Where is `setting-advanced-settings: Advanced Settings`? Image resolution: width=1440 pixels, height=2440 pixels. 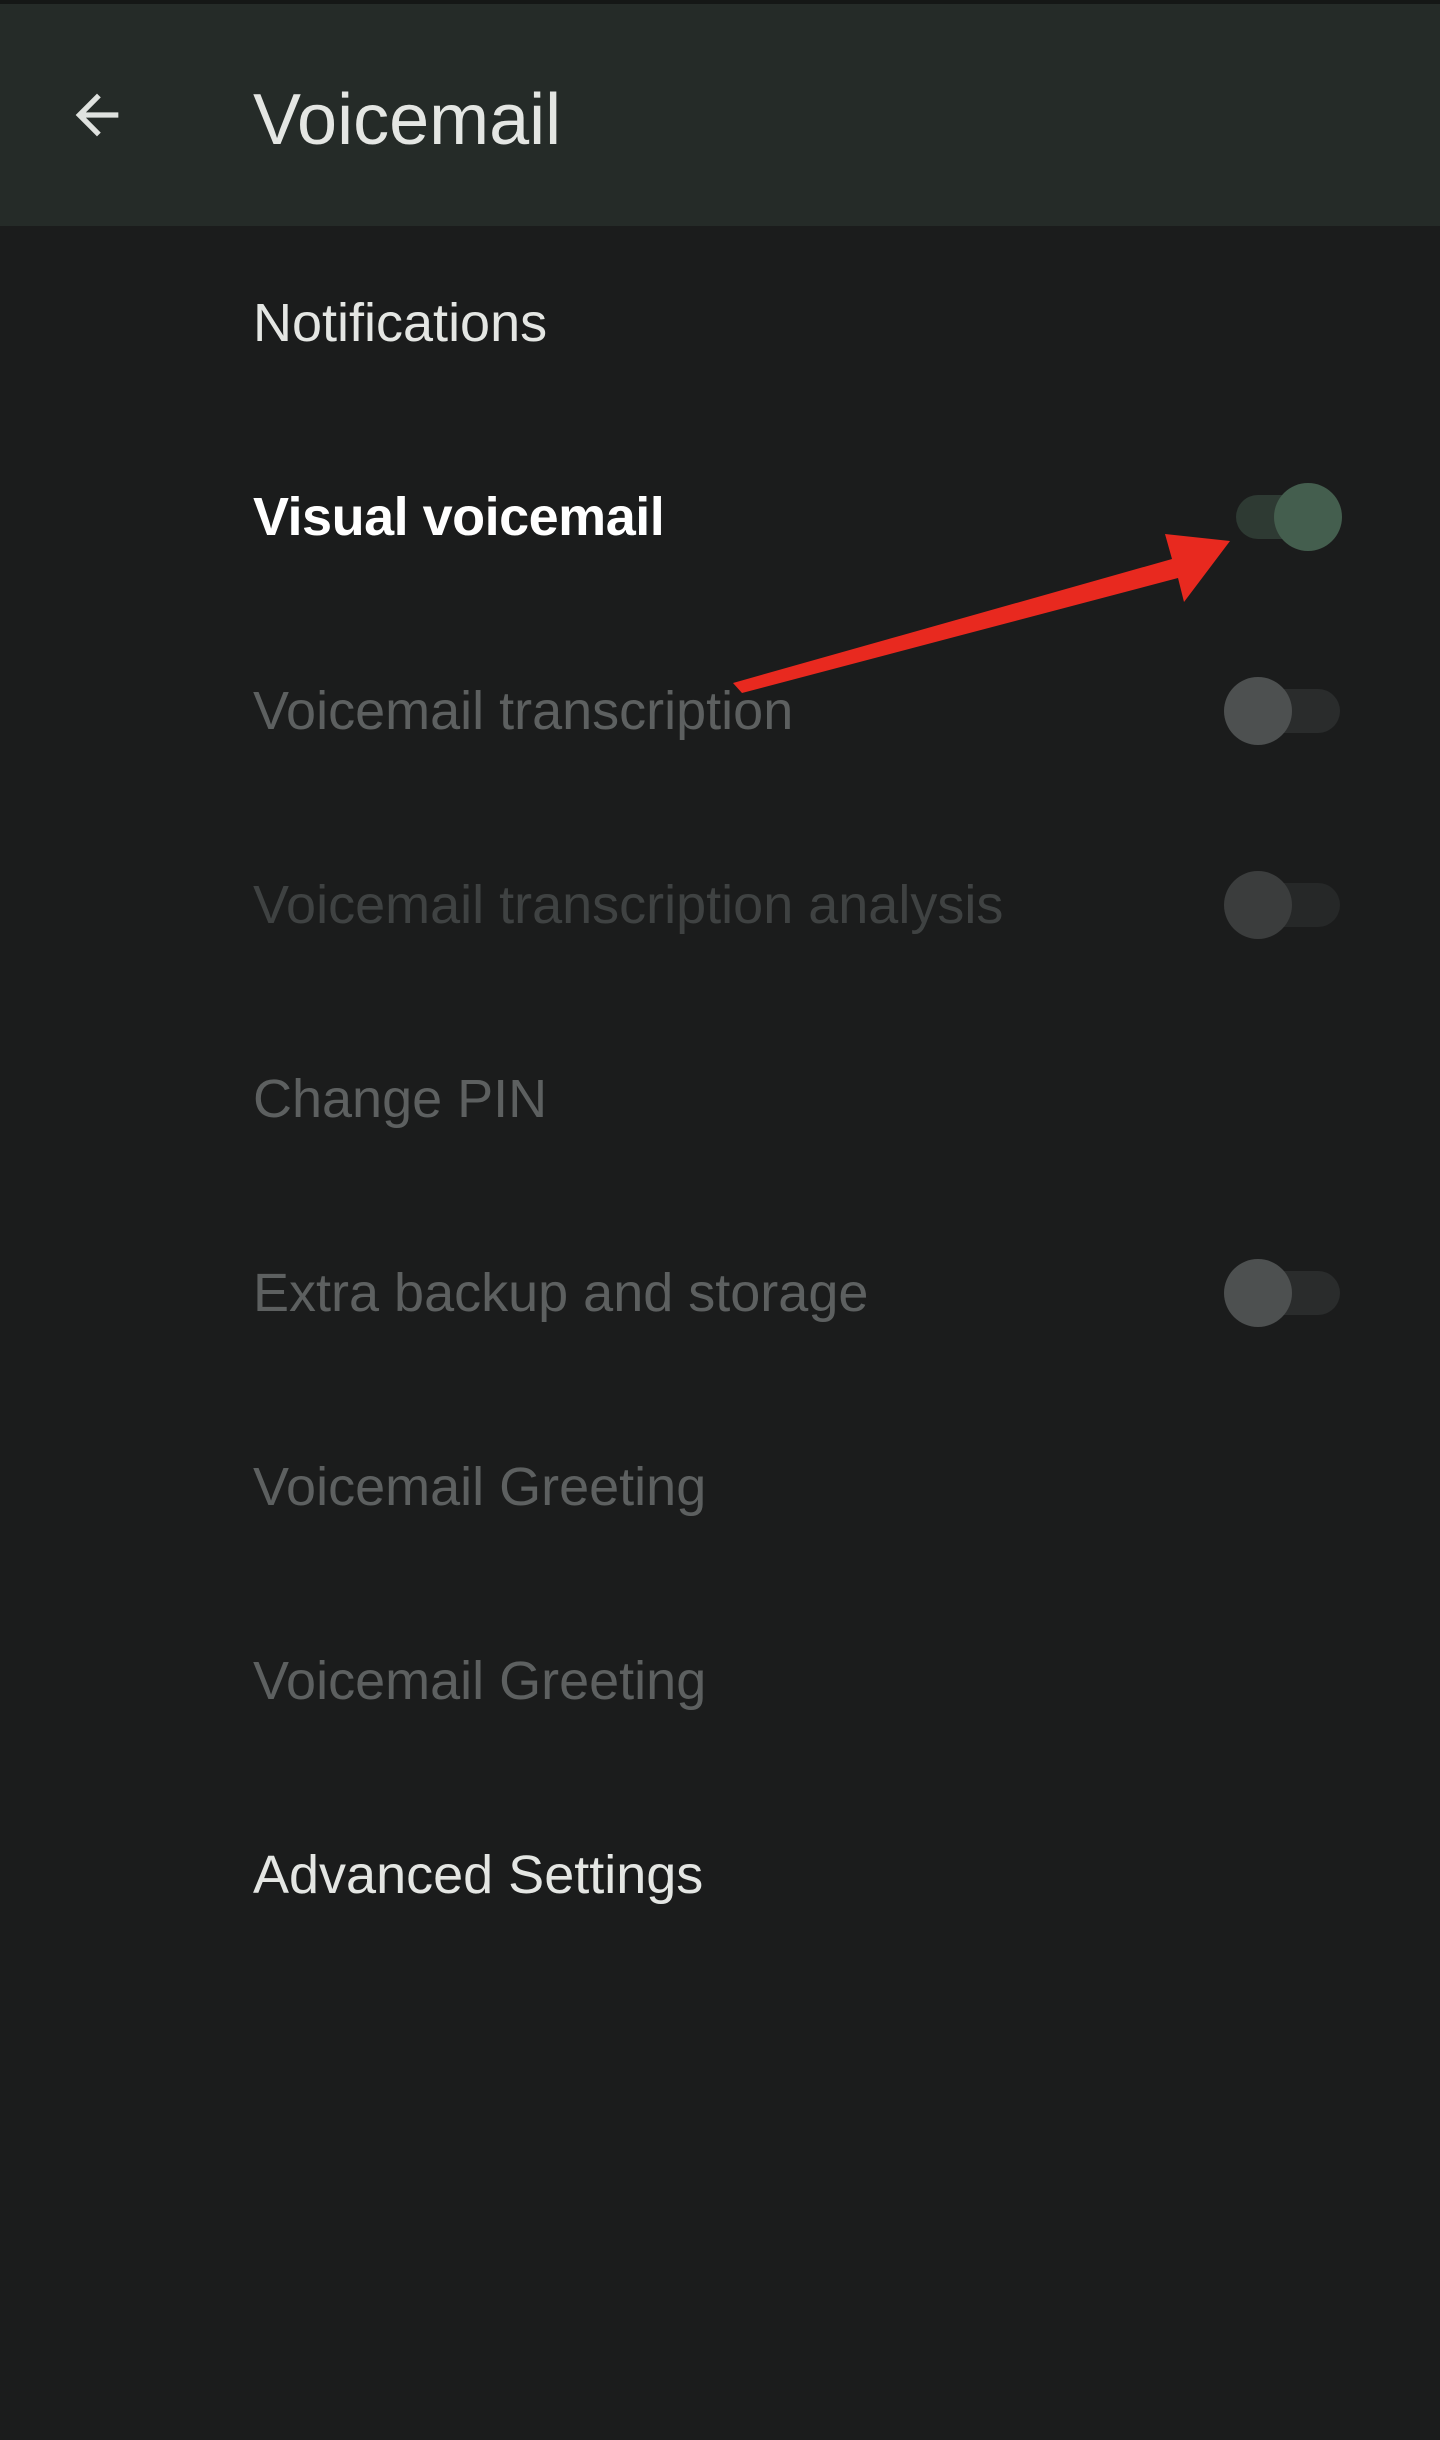
setting-advanced-settings: Advanced Settings is located at coordinates (720, 1875).